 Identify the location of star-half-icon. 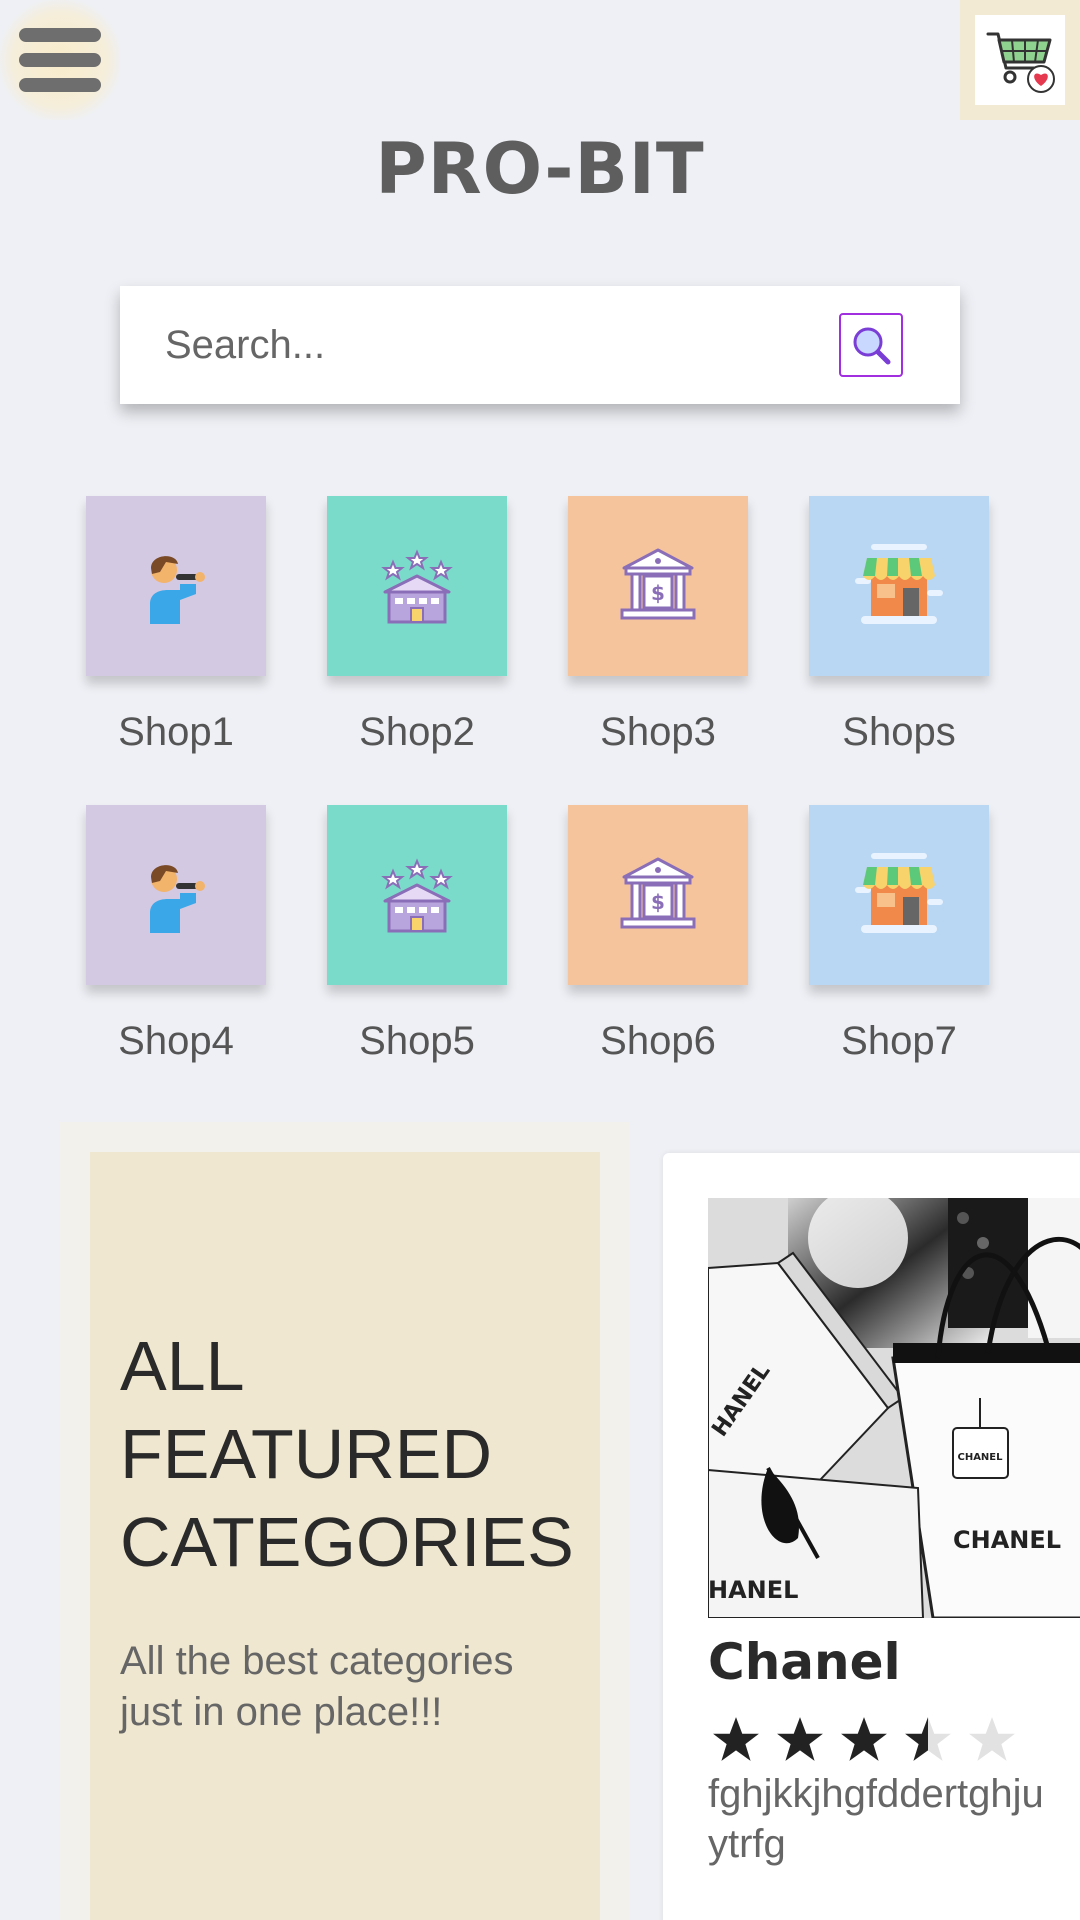
(928, 1739).